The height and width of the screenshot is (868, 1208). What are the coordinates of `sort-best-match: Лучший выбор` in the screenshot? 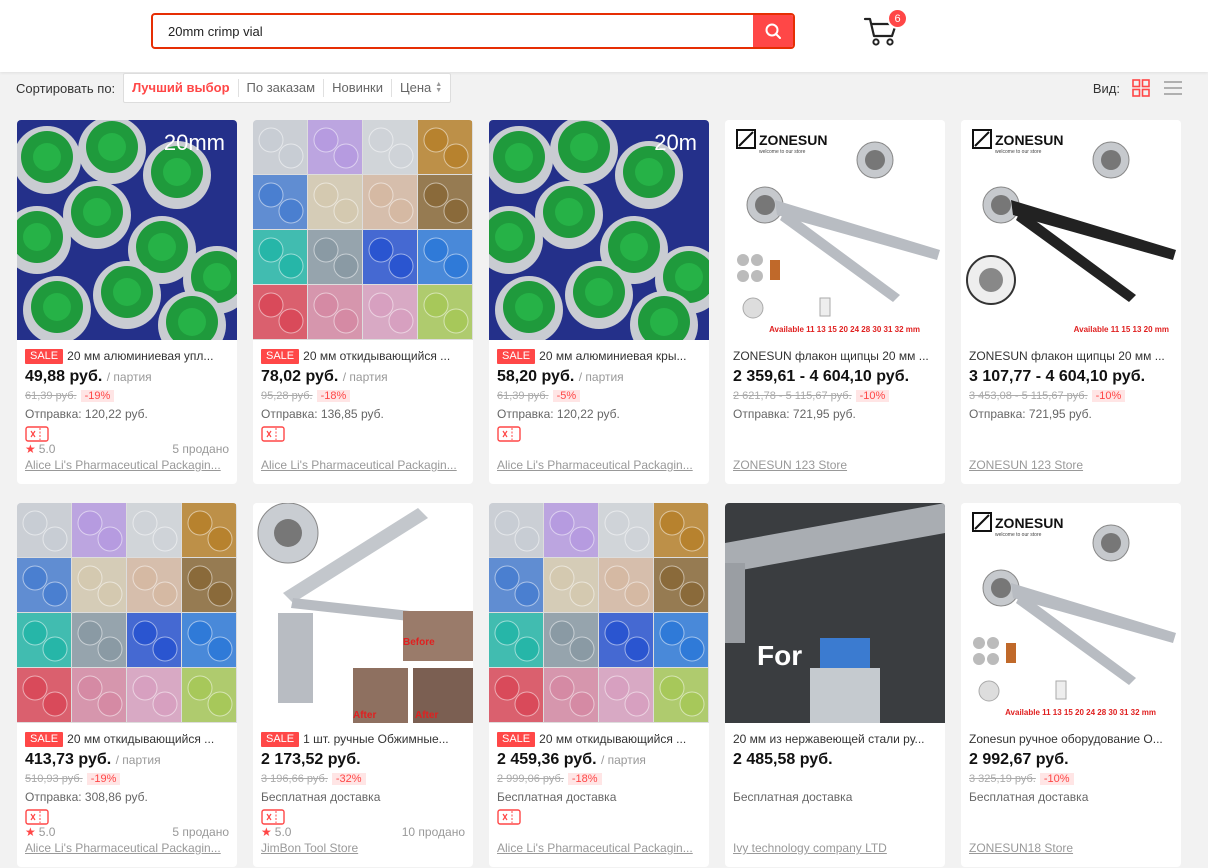 It's located at (180, 88).